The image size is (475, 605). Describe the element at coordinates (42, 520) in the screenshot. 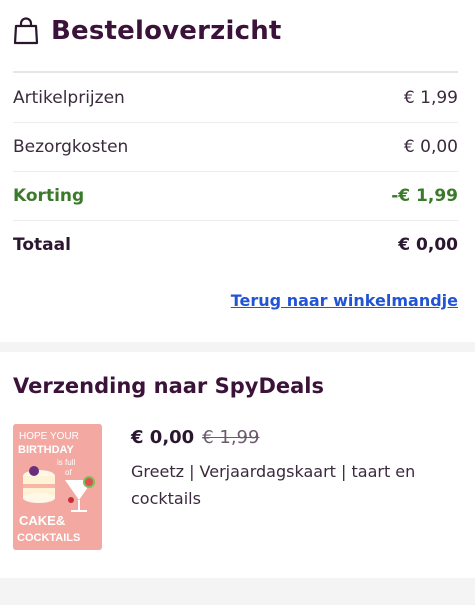

I see `image-text-line: CAKE&` at that location.